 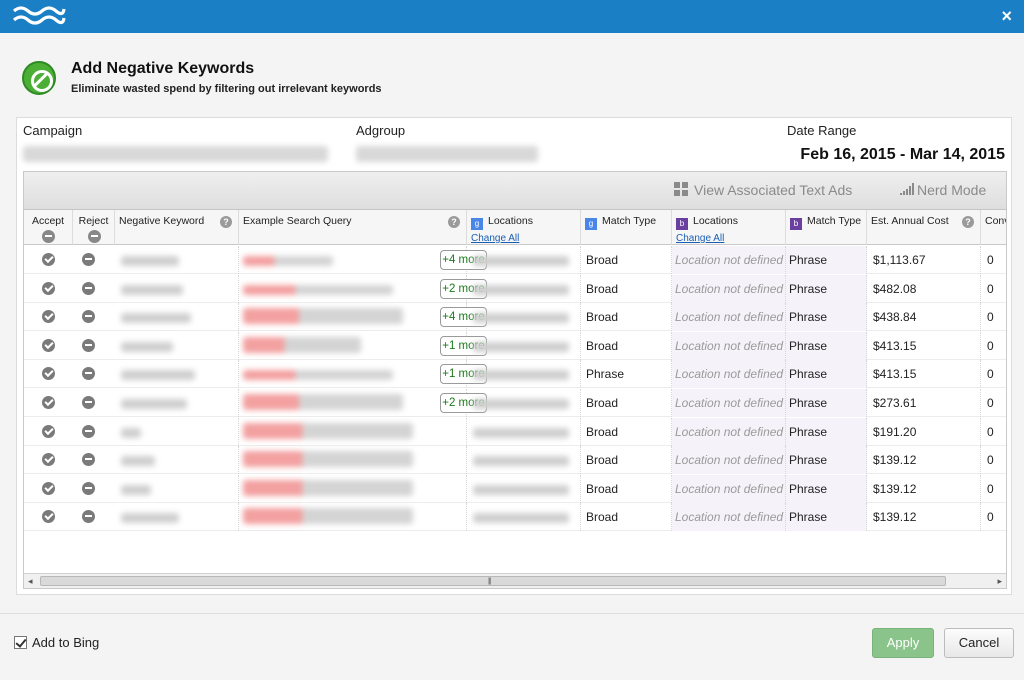 I want to click on google-badge-icon: g, so click(x=477, y=224).